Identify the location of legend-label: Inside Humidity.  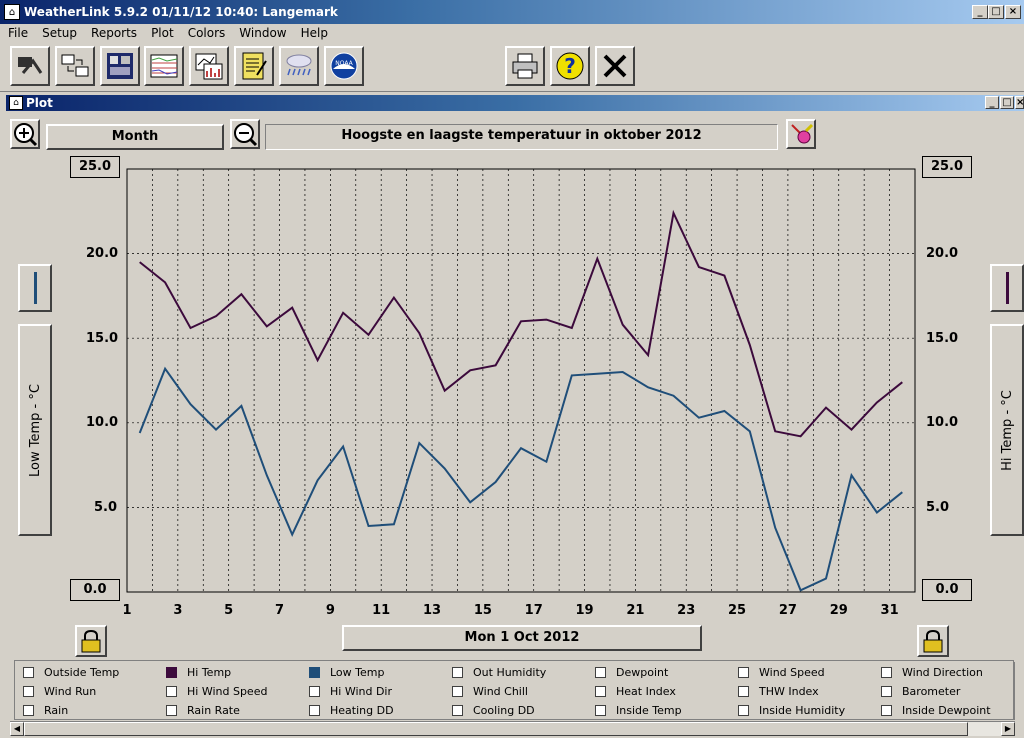
(802, 710).